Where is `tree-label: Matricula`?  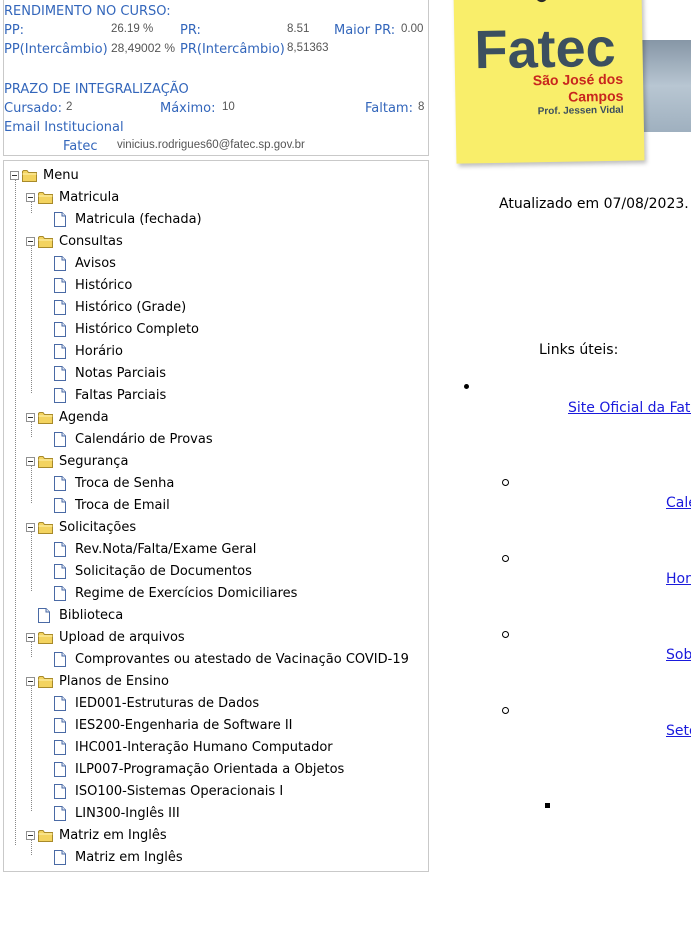 tree-label: Matricula is located at coordinates (89, 197).